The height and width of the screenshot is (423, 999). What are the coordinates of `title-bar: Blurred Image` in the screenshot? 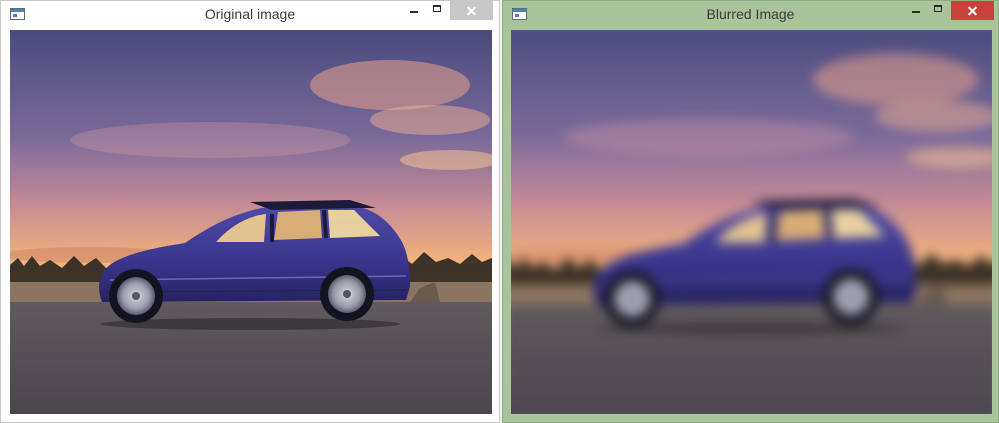 It's located at (750, 15).